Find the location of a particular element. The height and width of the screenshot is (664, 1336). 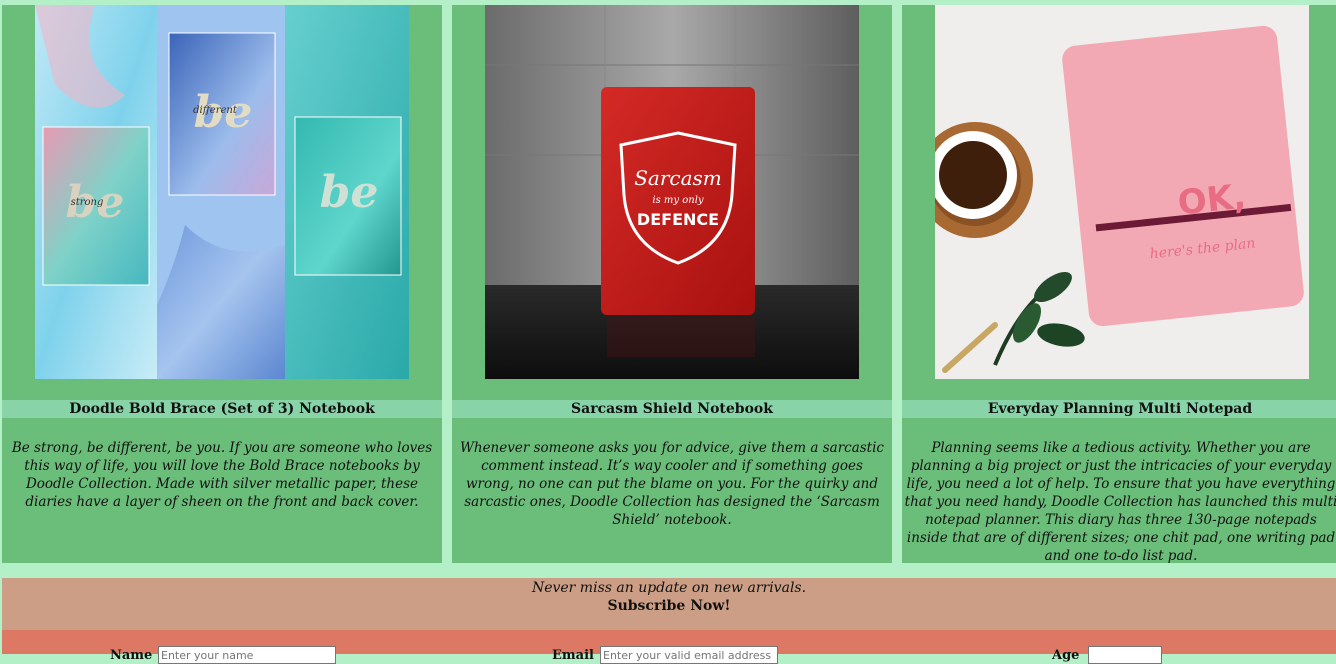

age-input is located at coordinates (1125, 655).